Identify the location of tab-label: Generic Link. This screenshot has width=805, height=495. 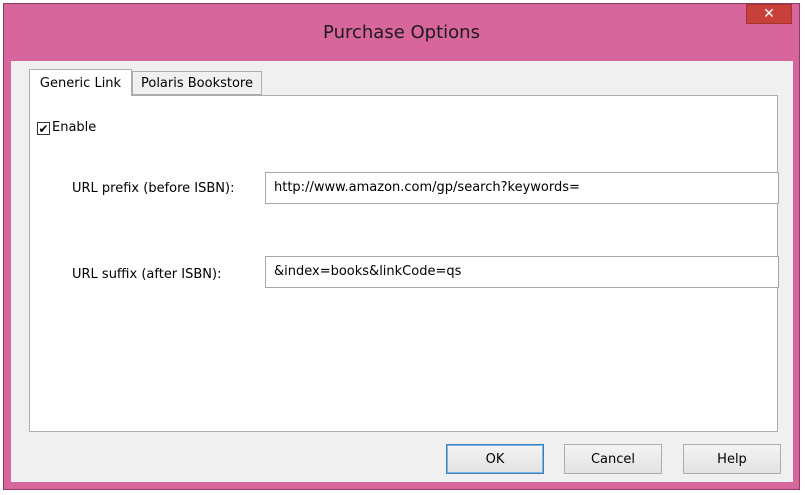
(80, 83).